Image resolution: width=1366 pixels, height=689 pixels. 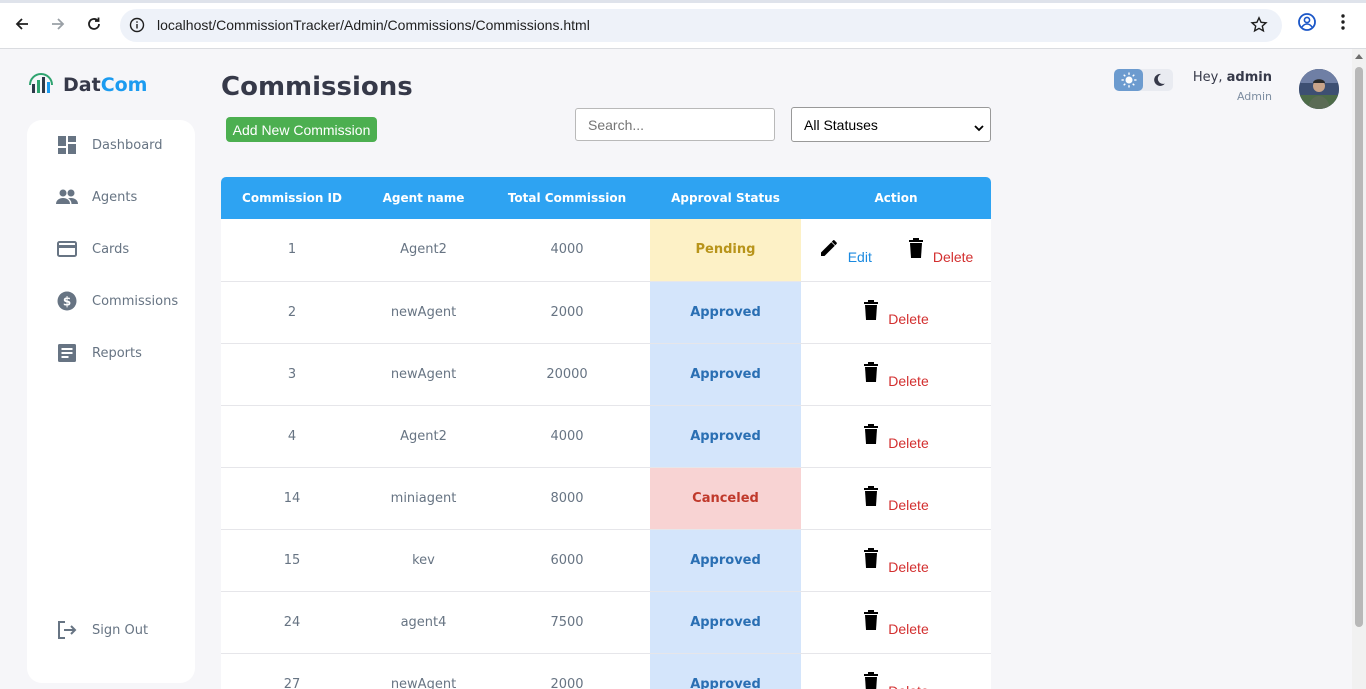 What do you see at coordinates (98, 353) in the screenshot?
I see `sidebar-item-reports: Reports` at bounding box center [98, 353].